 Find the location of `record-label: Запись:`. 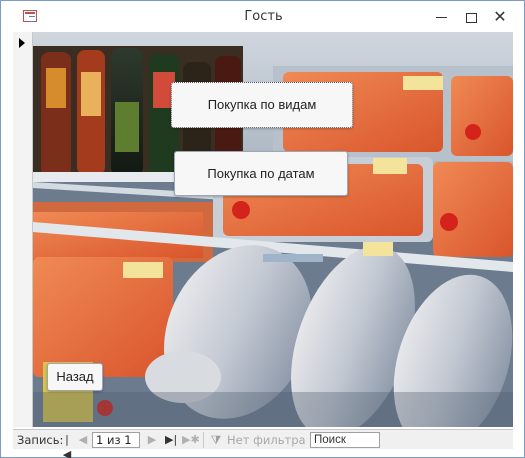

record-label: Запись: is located at coordinates (40, 440).